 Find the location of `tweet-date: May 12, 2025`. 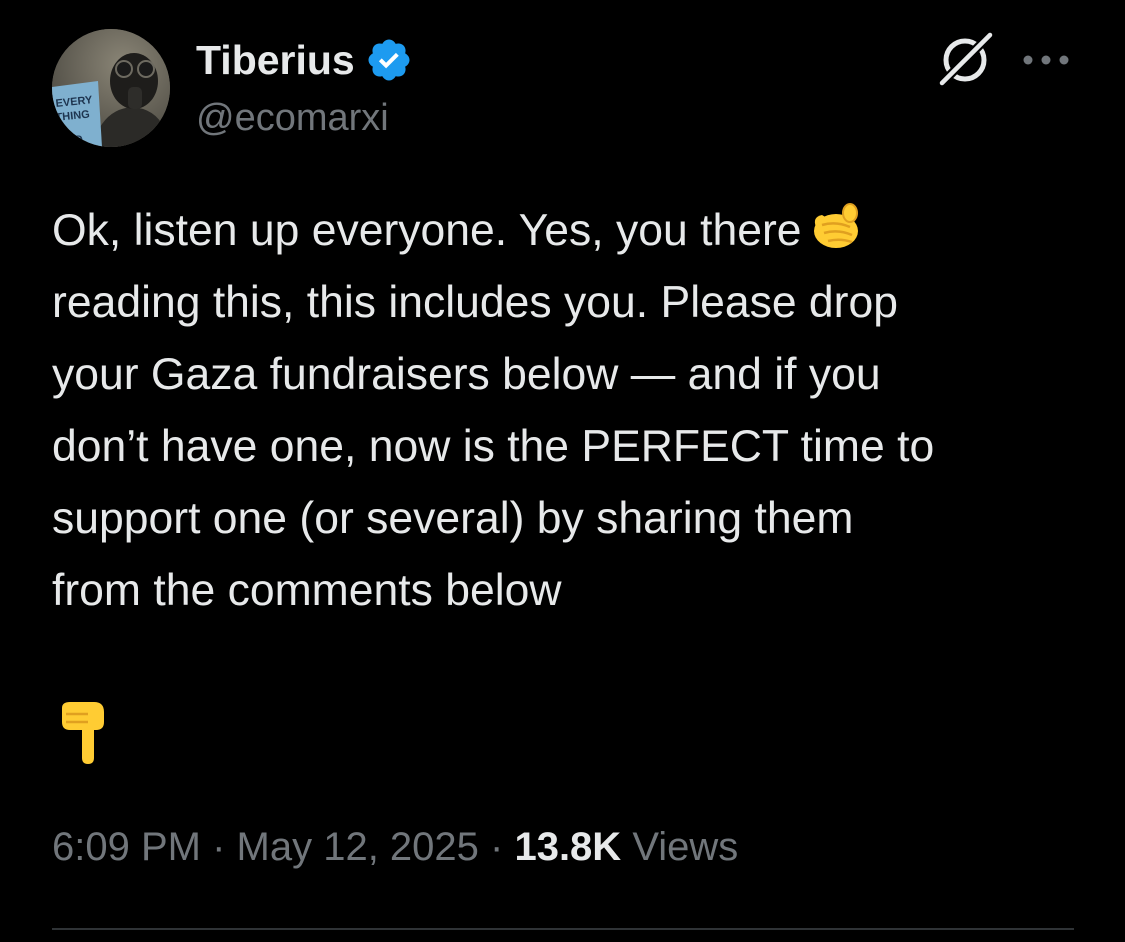

tweet-date: May 12, 2025 is located at coordinates (358, 847).